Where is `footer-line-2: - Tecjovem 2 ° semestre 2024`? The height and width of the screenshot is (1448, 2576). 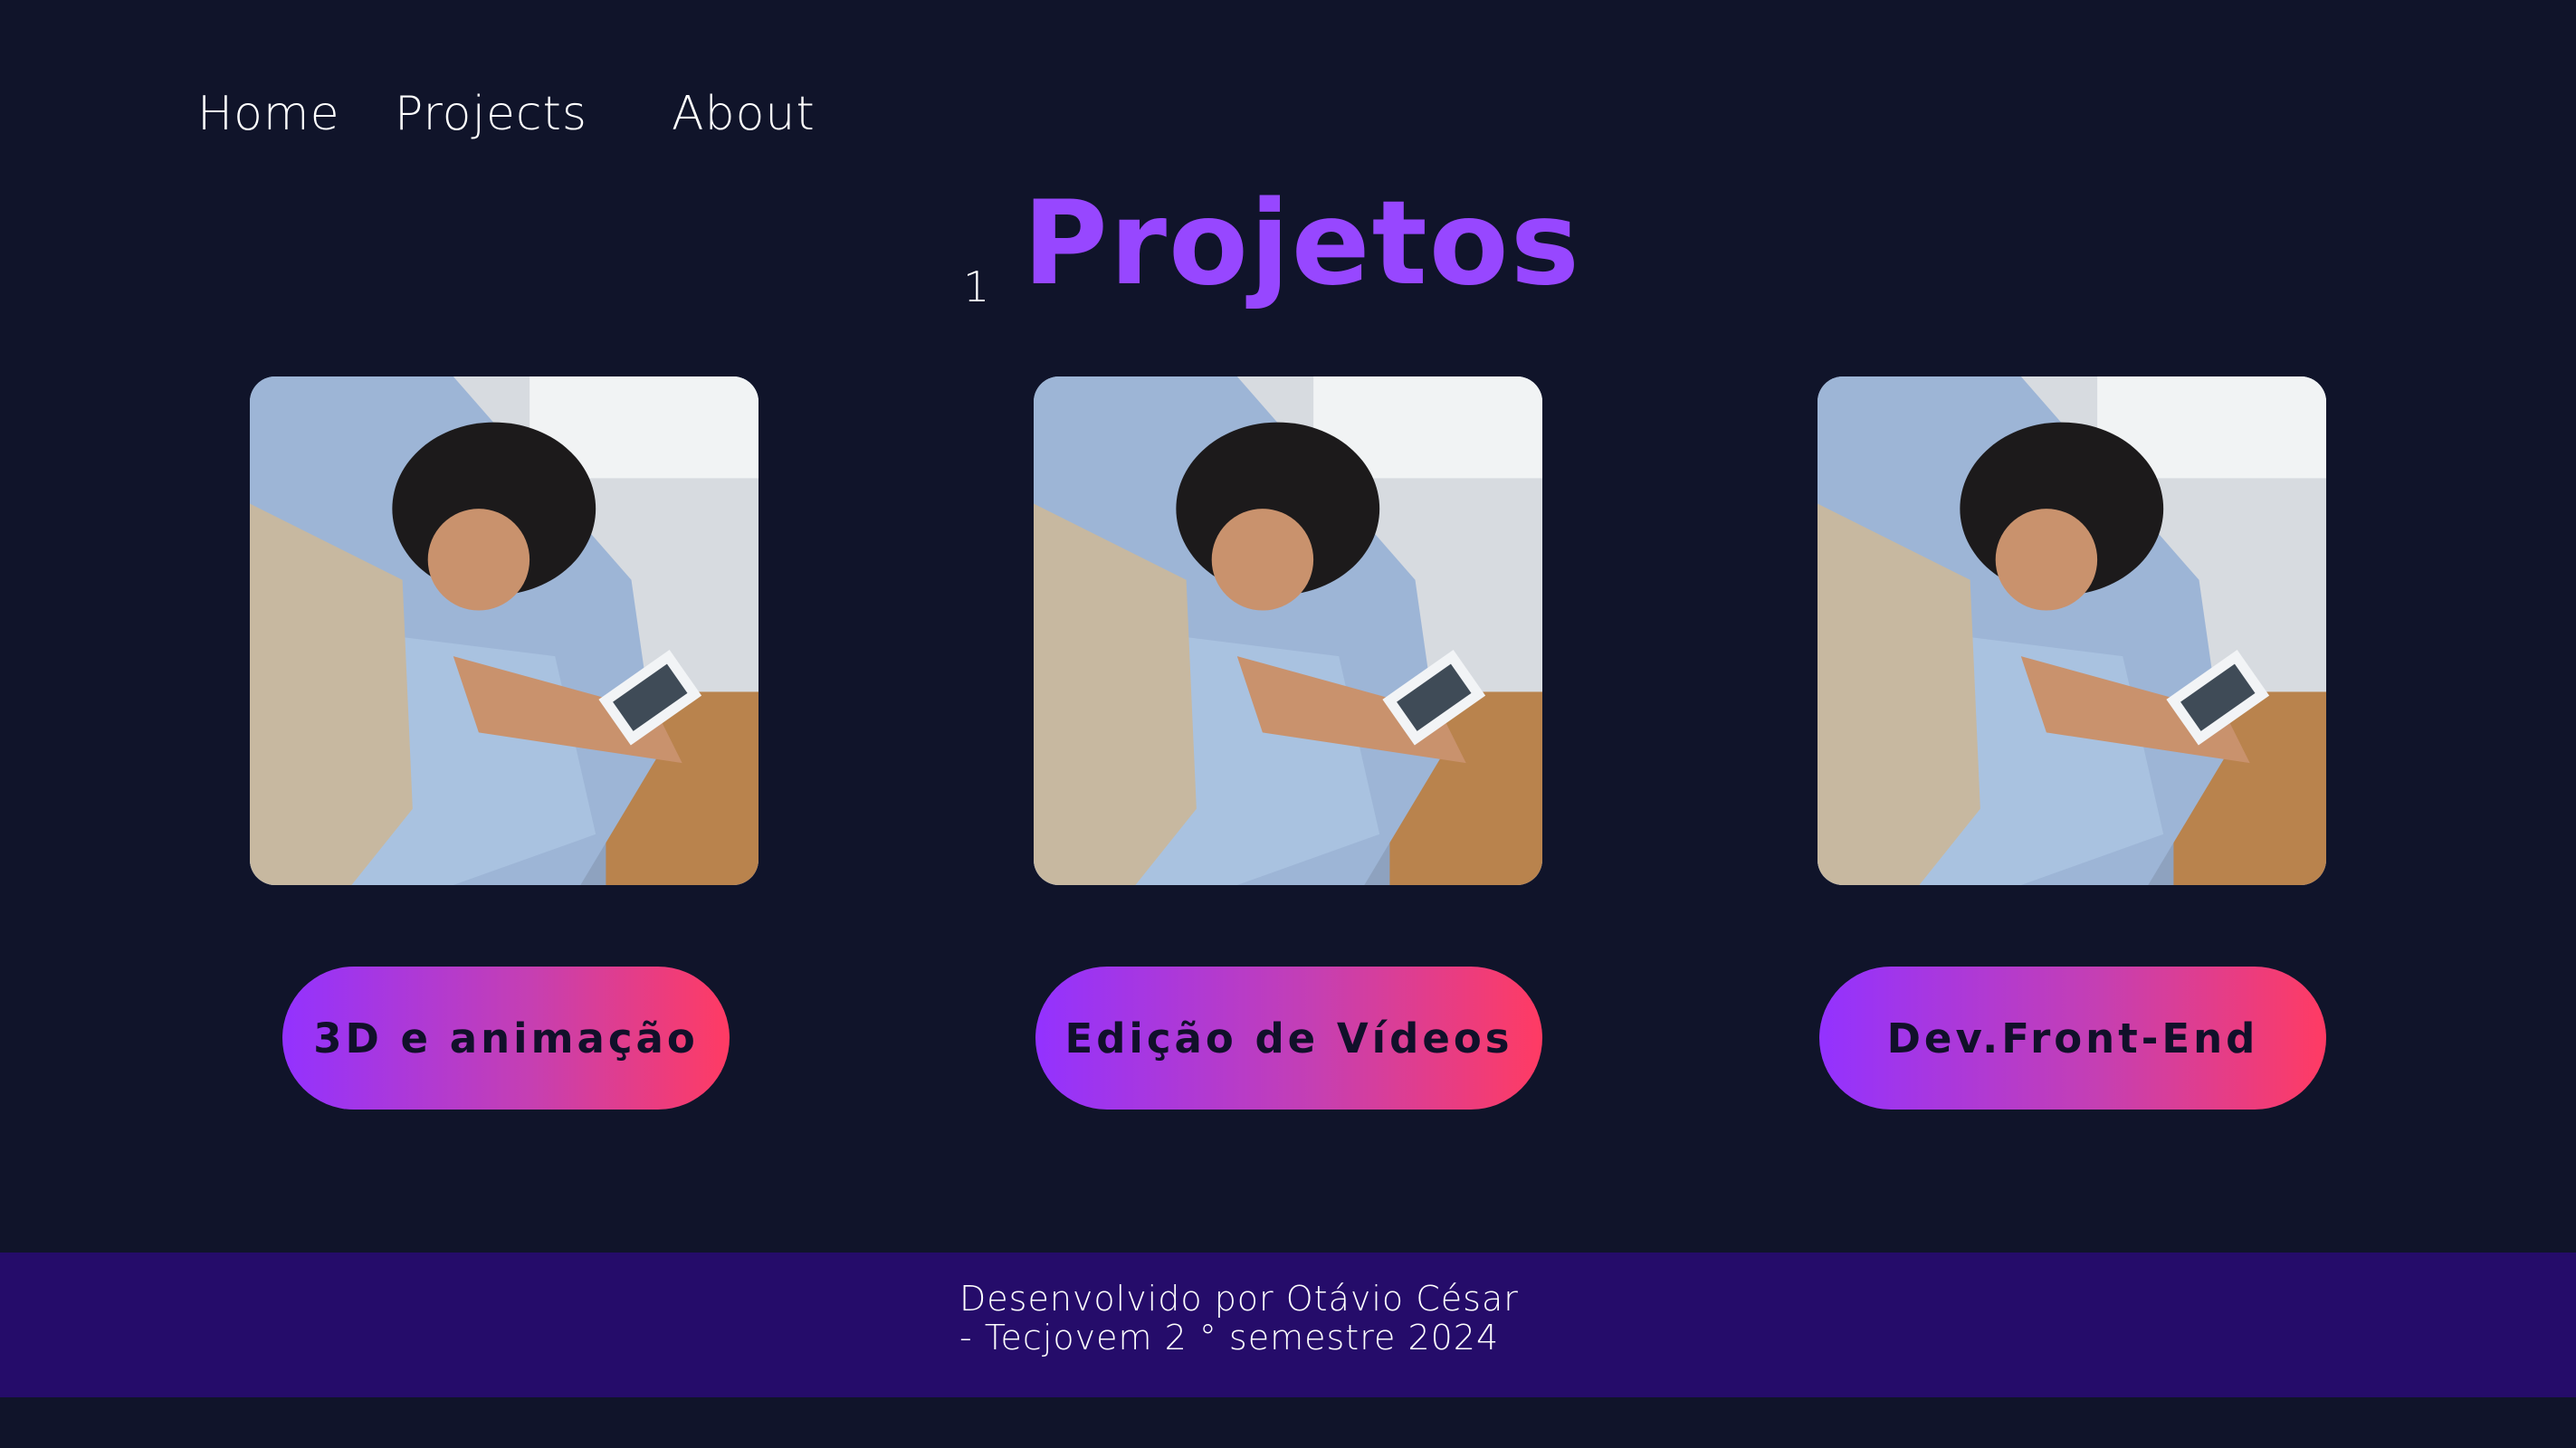 footer-line-2: - Tecjovem 2 ° semestre 2024 is located at coordinates (1229, 1338).